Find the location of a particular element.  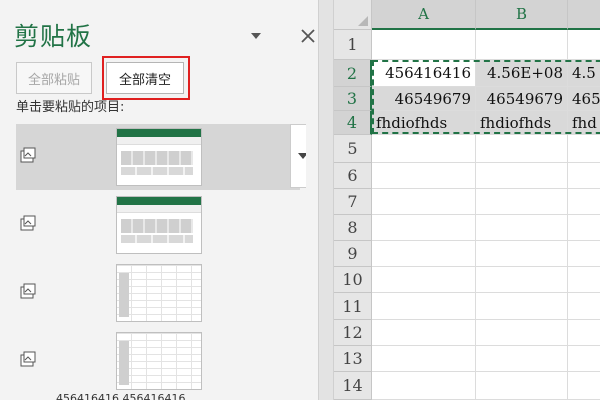

pane-scrollbar is located at coordinates (312, 262).